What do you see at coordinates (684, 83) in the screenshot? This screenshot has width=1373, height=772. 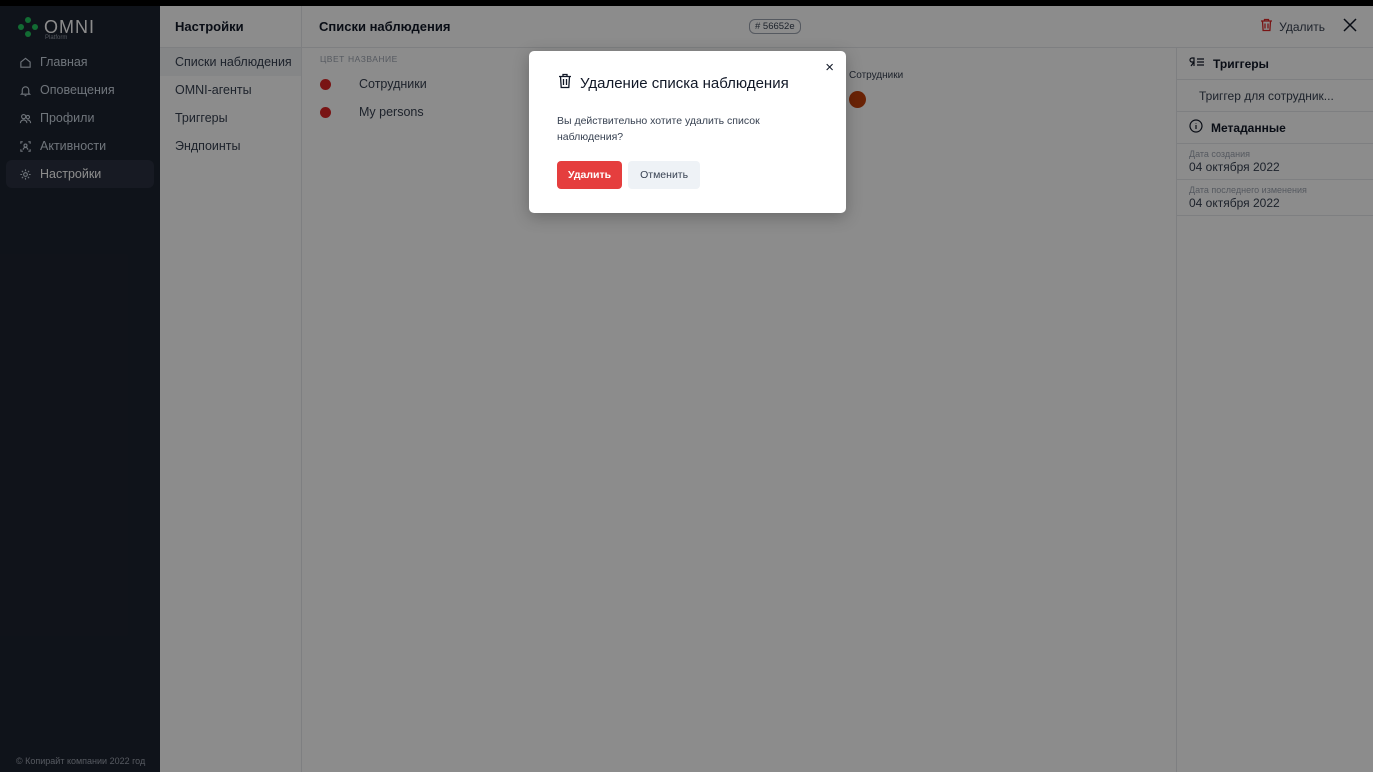 I see `dialog-title: Удаление списка наблюдения` at bounding box center [684, 83].